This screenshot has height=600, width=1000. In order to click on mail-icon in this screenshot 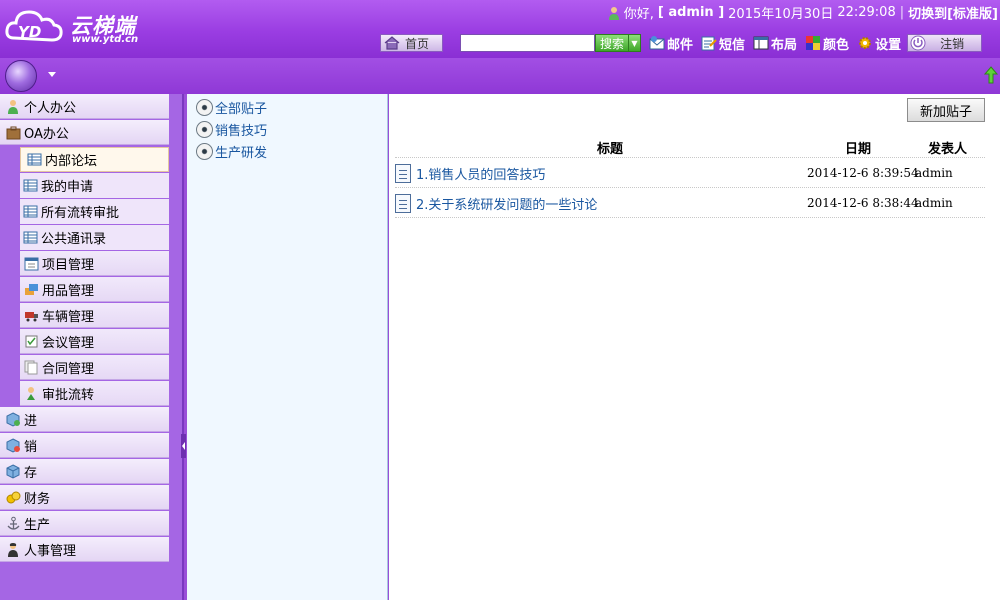, I will do `click(657, 43)`.